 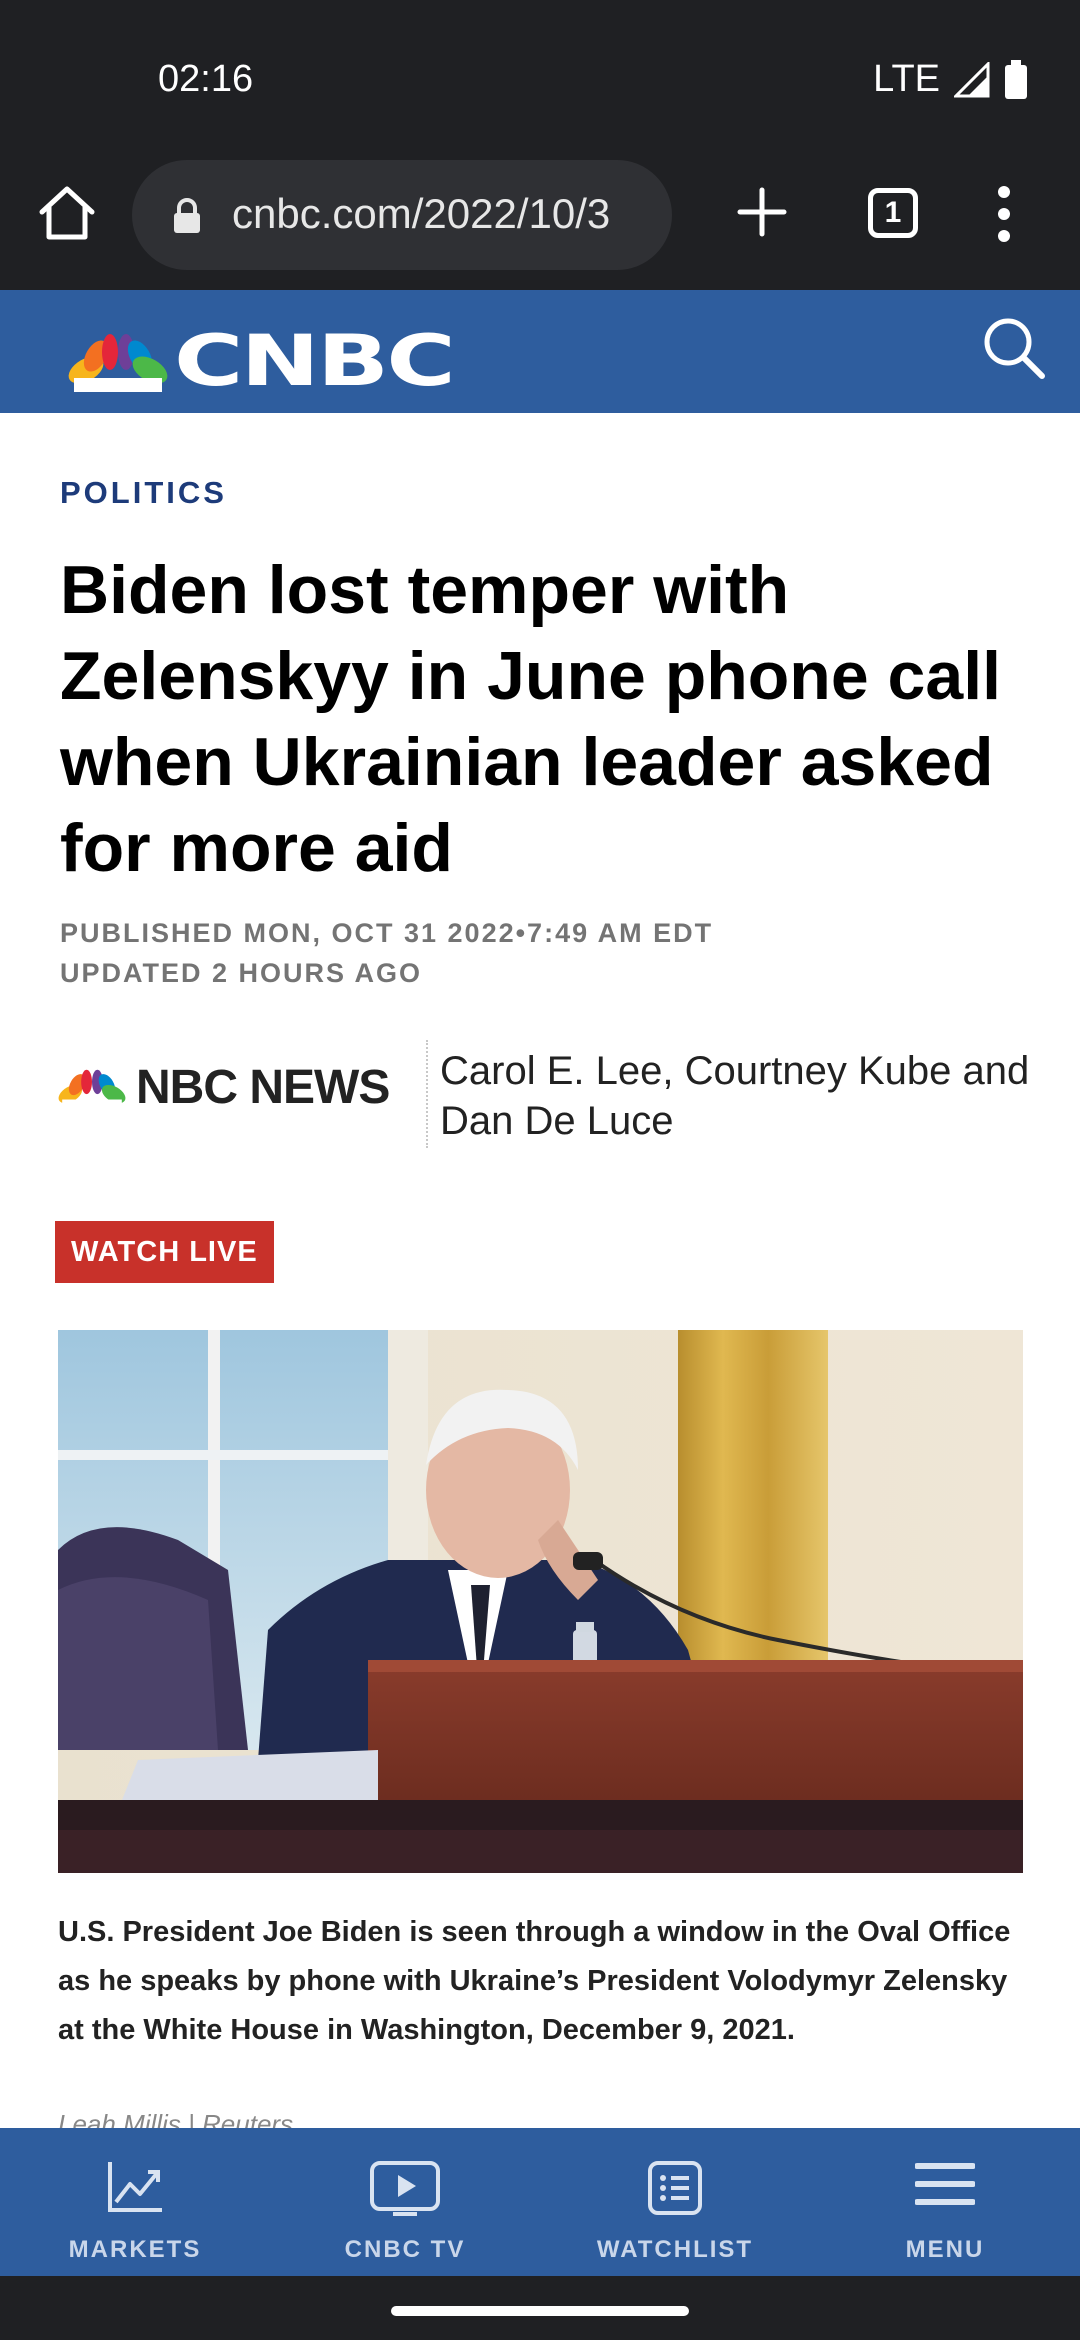 What do you see at coordinates (263, 1087) in the screenshot?
I see `source-name: NBC NEWS` at bounding box center [263, 1087].